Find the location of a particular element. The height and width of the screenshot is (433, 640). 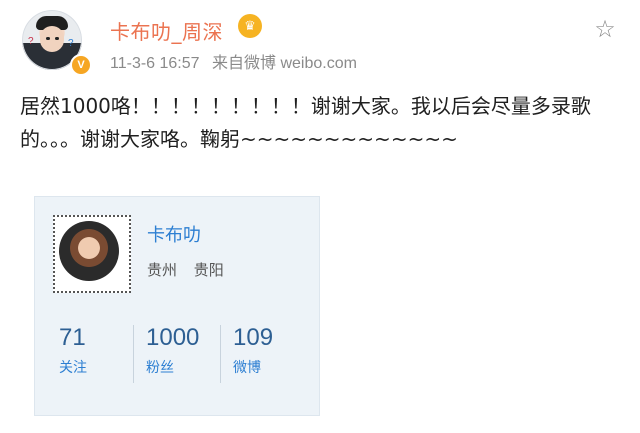

card-avatar is located at coordinates (92, 254).